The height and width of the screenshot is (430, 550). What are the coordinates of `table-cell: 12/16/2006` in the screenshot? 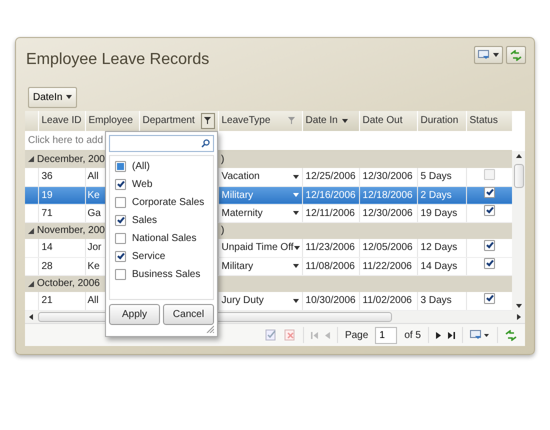 It's located at (331, 195).